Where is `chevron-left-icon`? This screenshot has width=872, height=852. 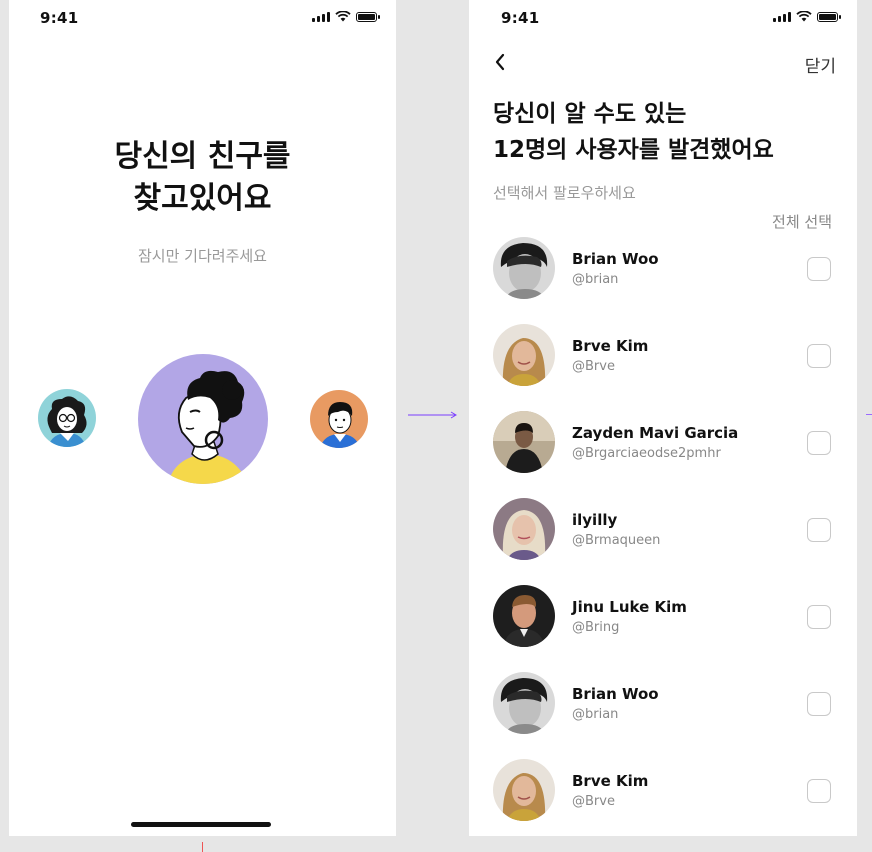
chevron-left-icon is located at coordinates (500, 62).